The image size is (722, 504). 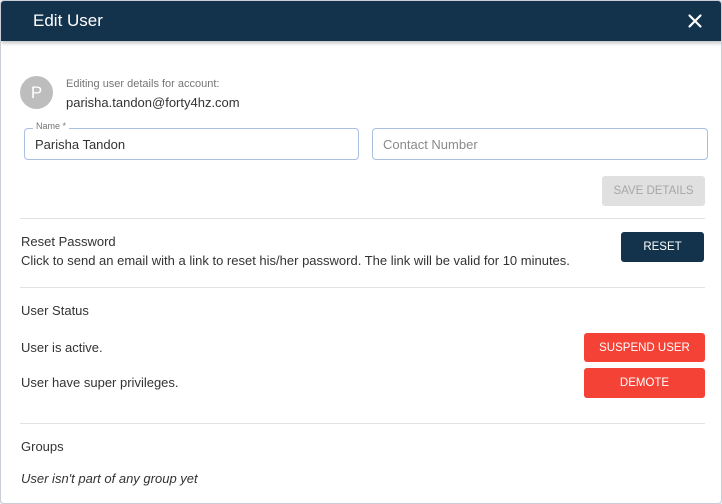 I want to click on close-icon, so click(x=695, y=21).